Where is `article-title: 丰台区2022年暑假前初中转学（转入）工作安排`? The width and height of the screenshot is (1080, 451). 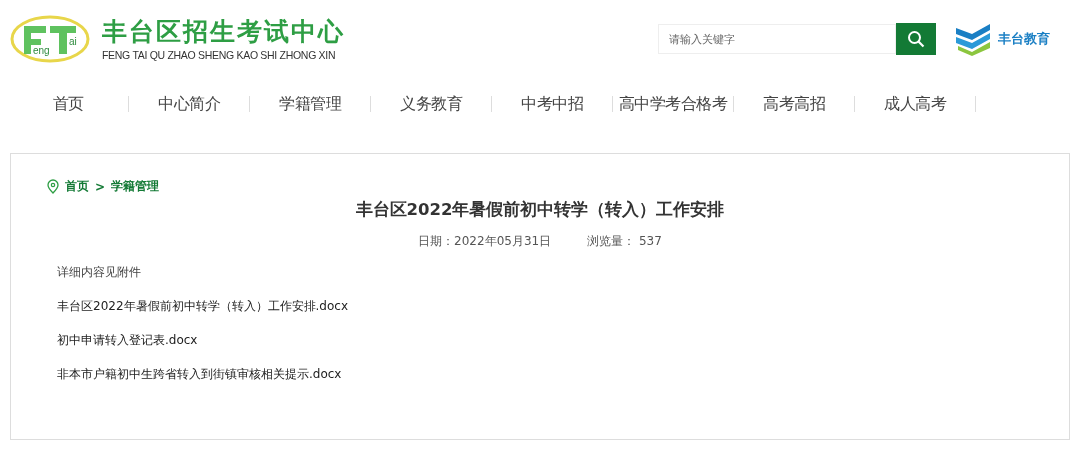 article-title: 丰台区2022年暑假前初中转学（转入）工作安排 is located at coordinates (540, 210).